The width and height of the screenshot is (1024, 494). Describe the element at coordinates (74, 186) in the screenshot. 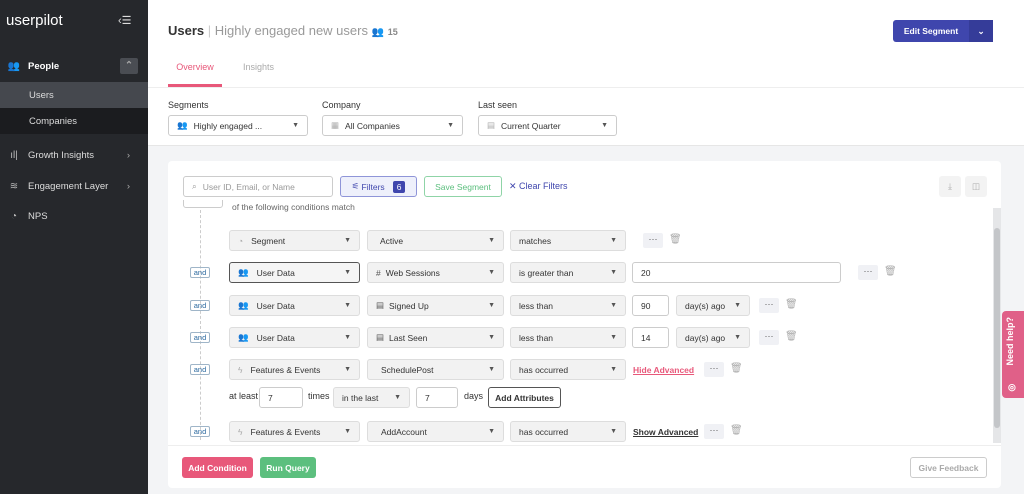

I see `sidebar-item-engagement-layer: ≋ Engagement Layer ›` at that location.